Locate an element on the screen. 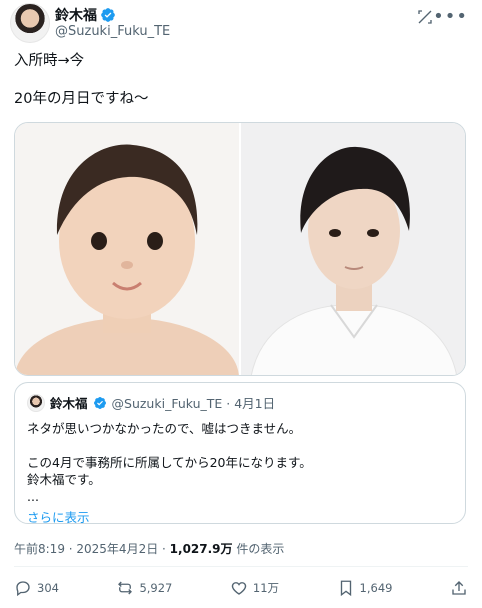  verified-badge-icon is located at coordinates (108, 15).